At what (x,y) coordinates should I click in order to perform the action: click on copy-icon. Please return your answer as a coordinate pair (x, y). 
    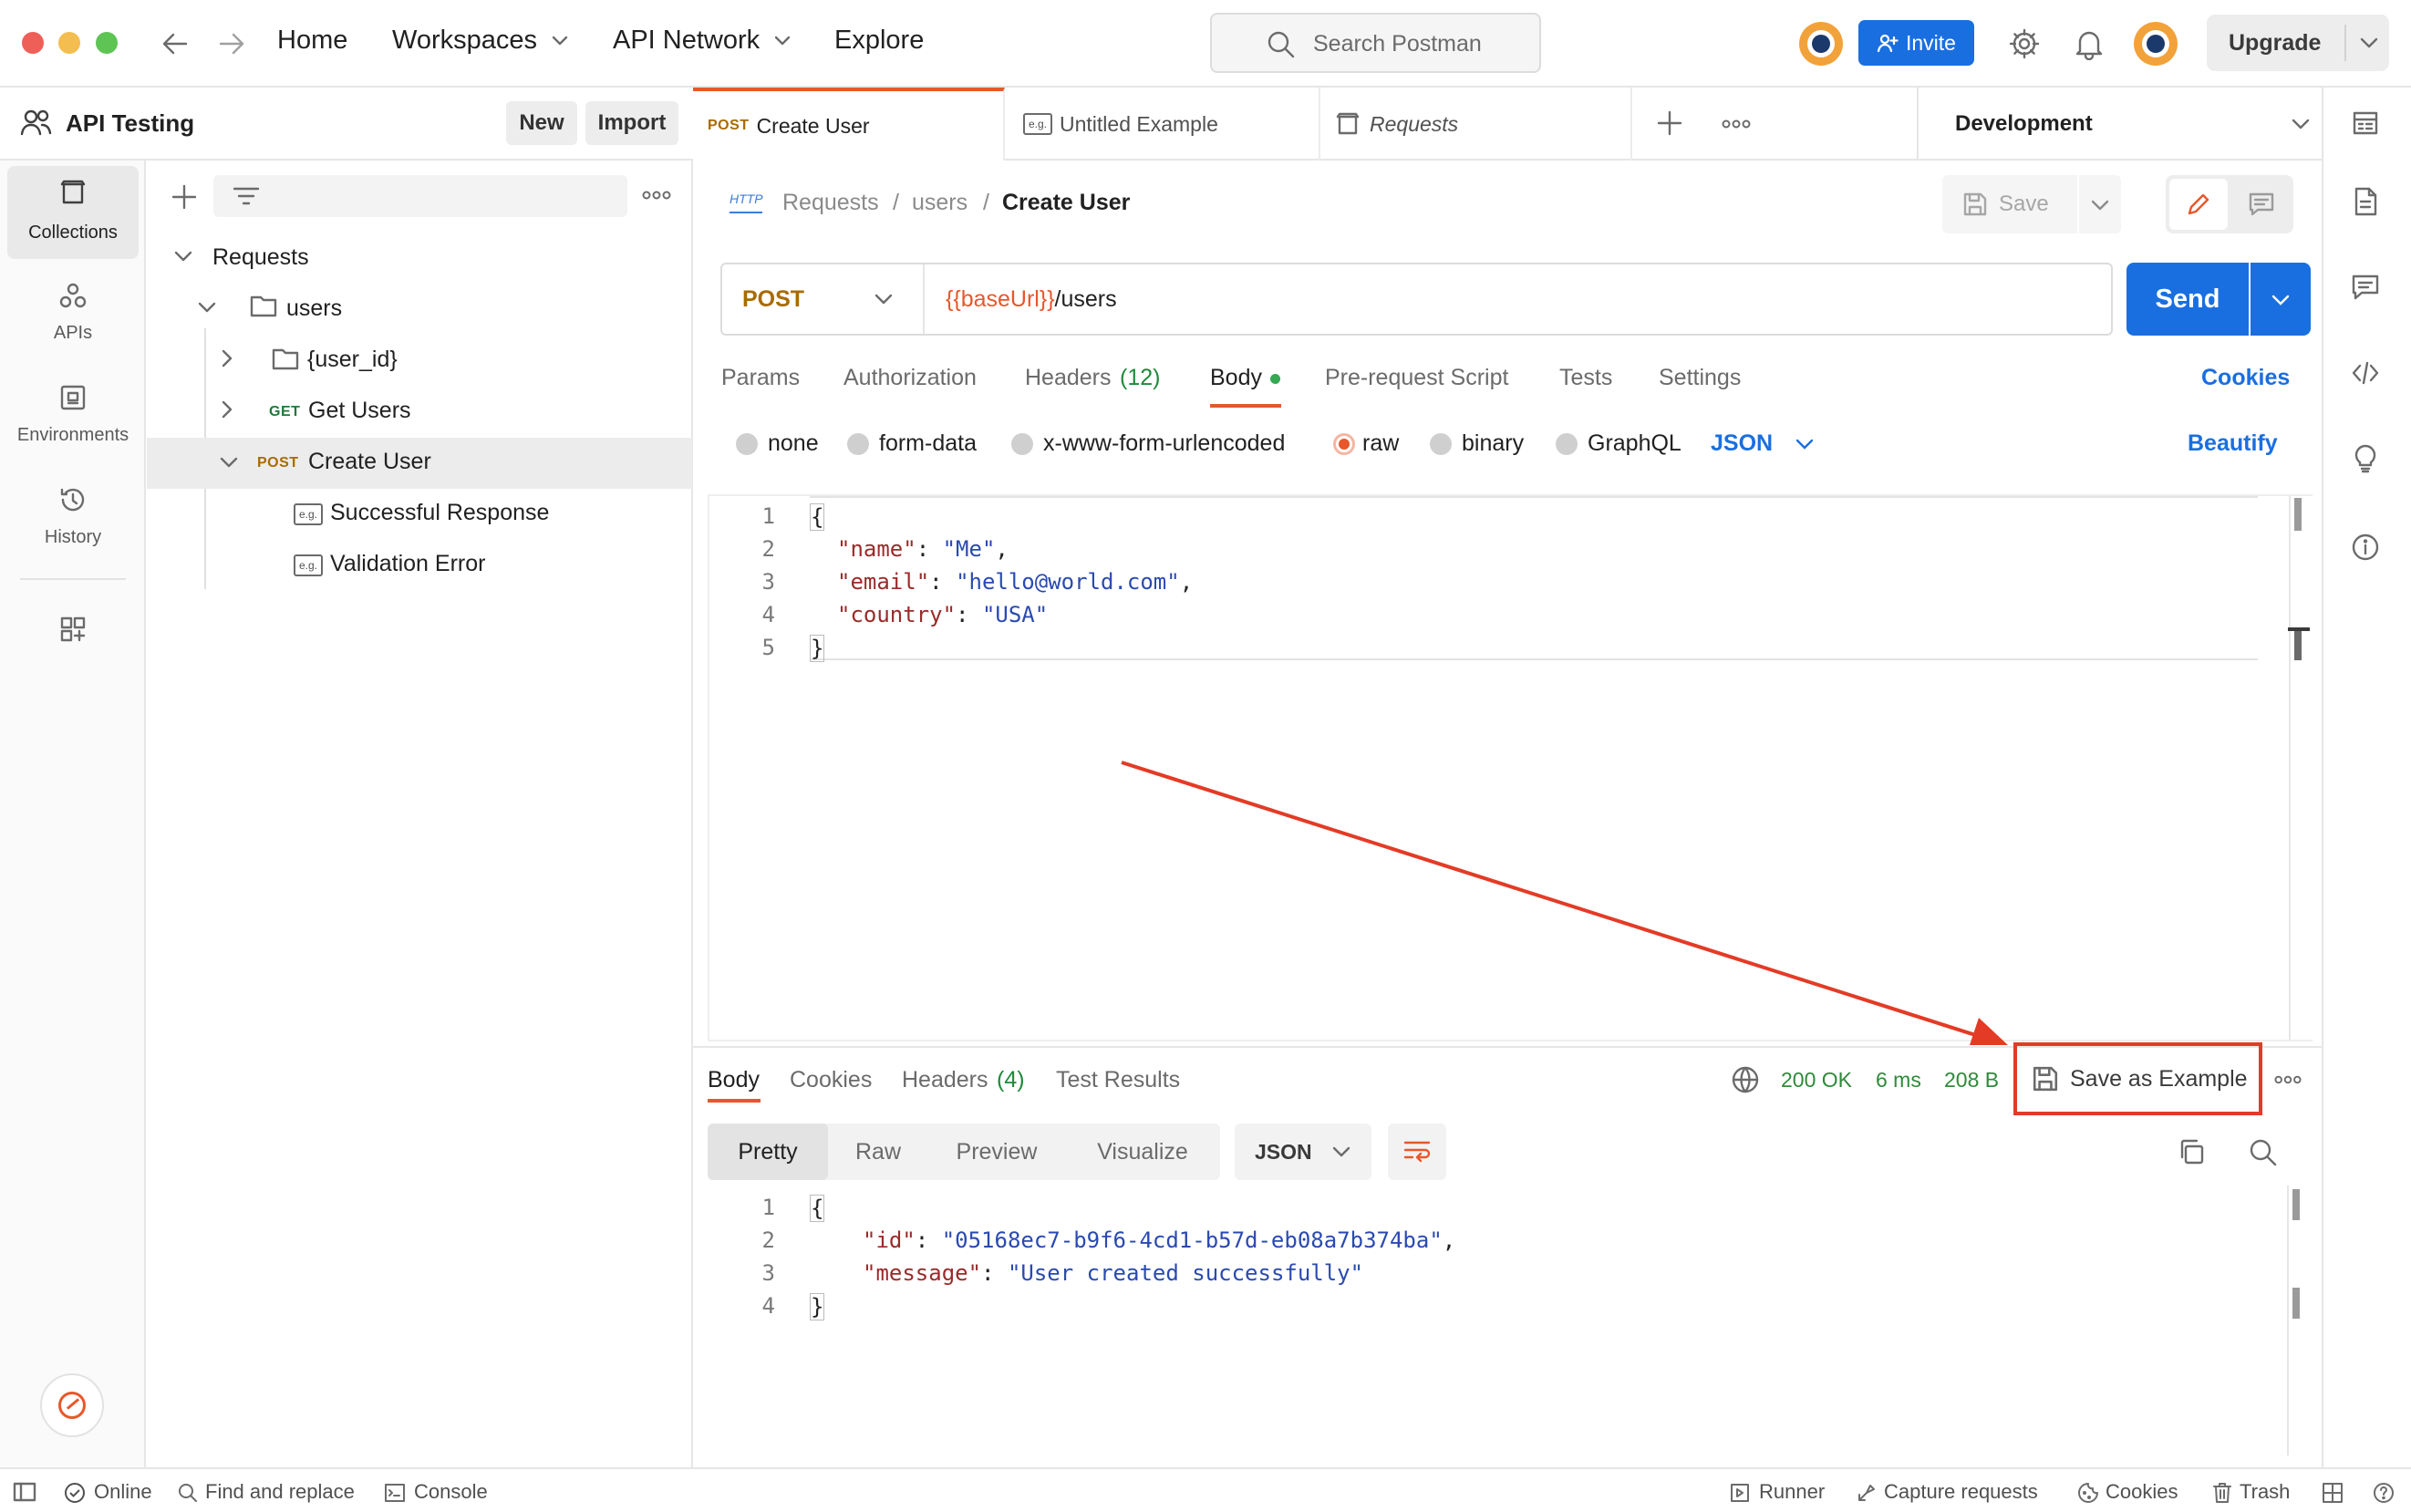
    Looking at the image, I should click on (2191, 1151).